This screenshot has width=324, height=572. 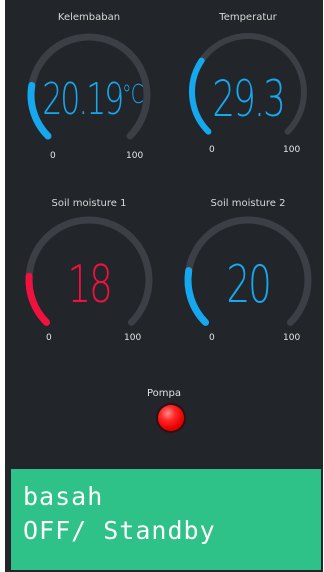 What do you see at coordinates (93, 99) in the screenshot?
I see `gauge-value: 20.19°C` at bounding box center [93, 99].